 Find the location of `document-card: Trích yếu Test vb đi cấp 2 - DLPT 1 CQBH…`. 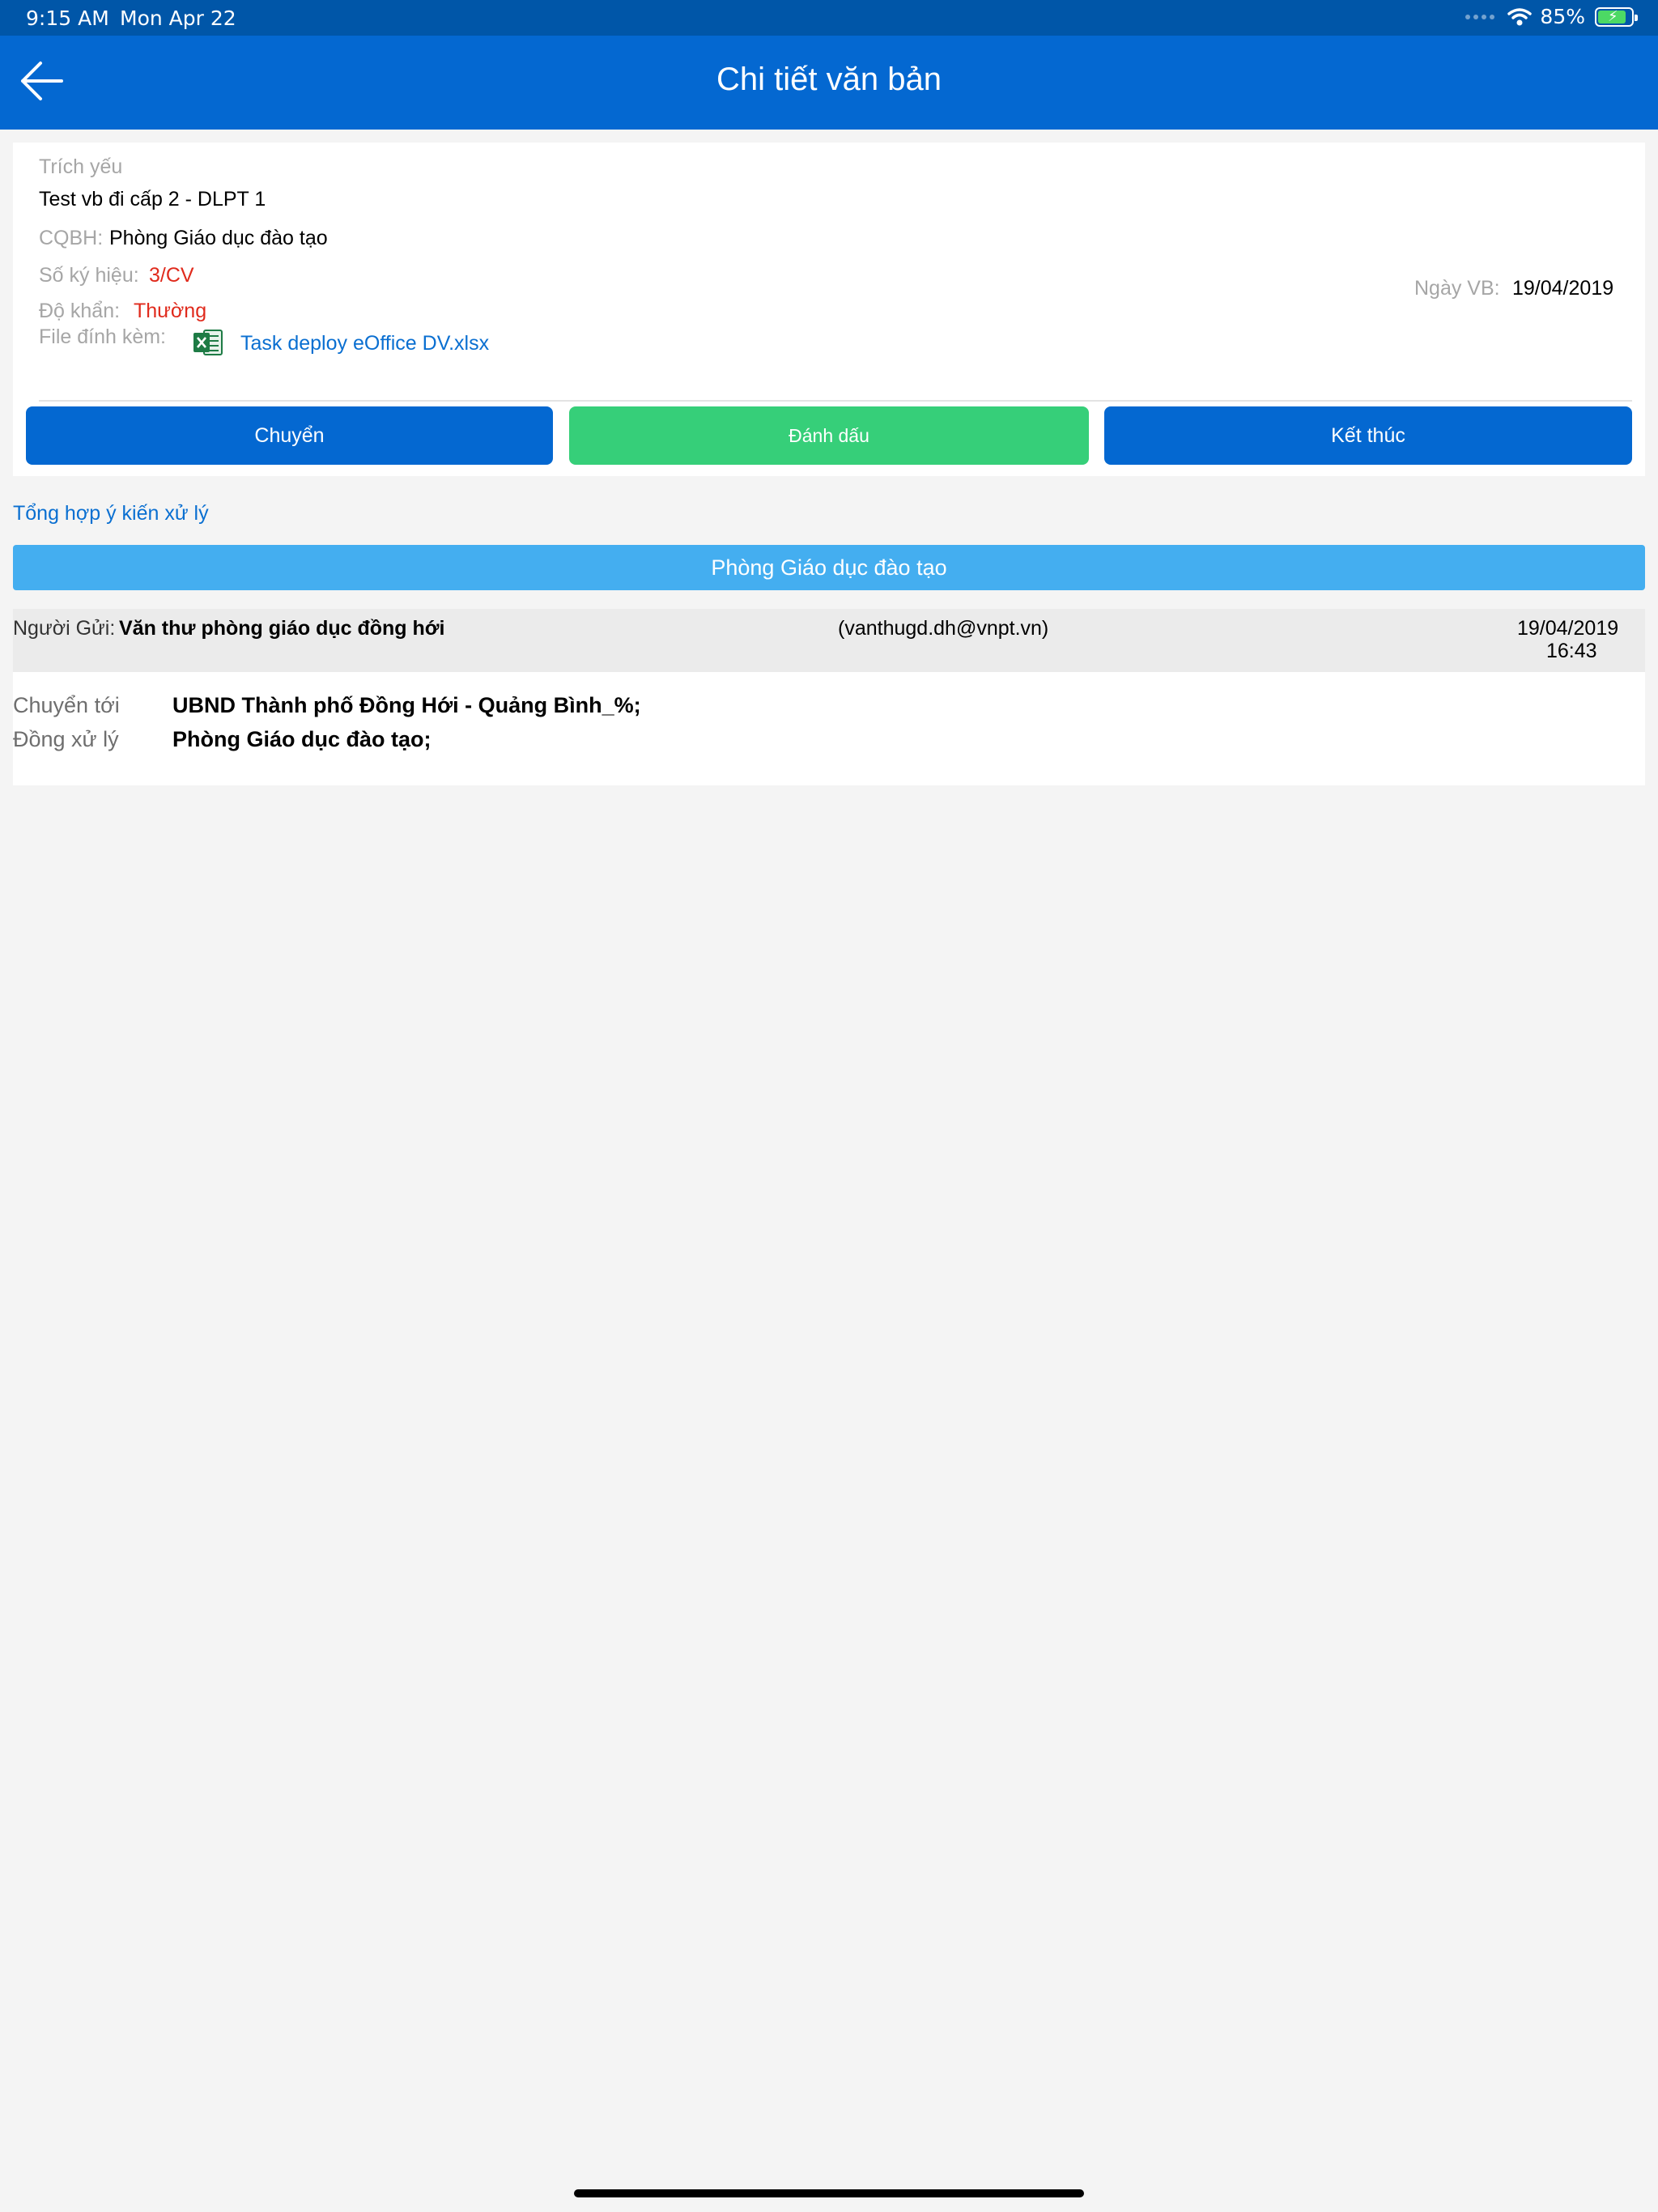

document-card: Trích yếu Test vb đi cấp 2 - DLPT 1 CQBH… is located at coordinates (829, 310).